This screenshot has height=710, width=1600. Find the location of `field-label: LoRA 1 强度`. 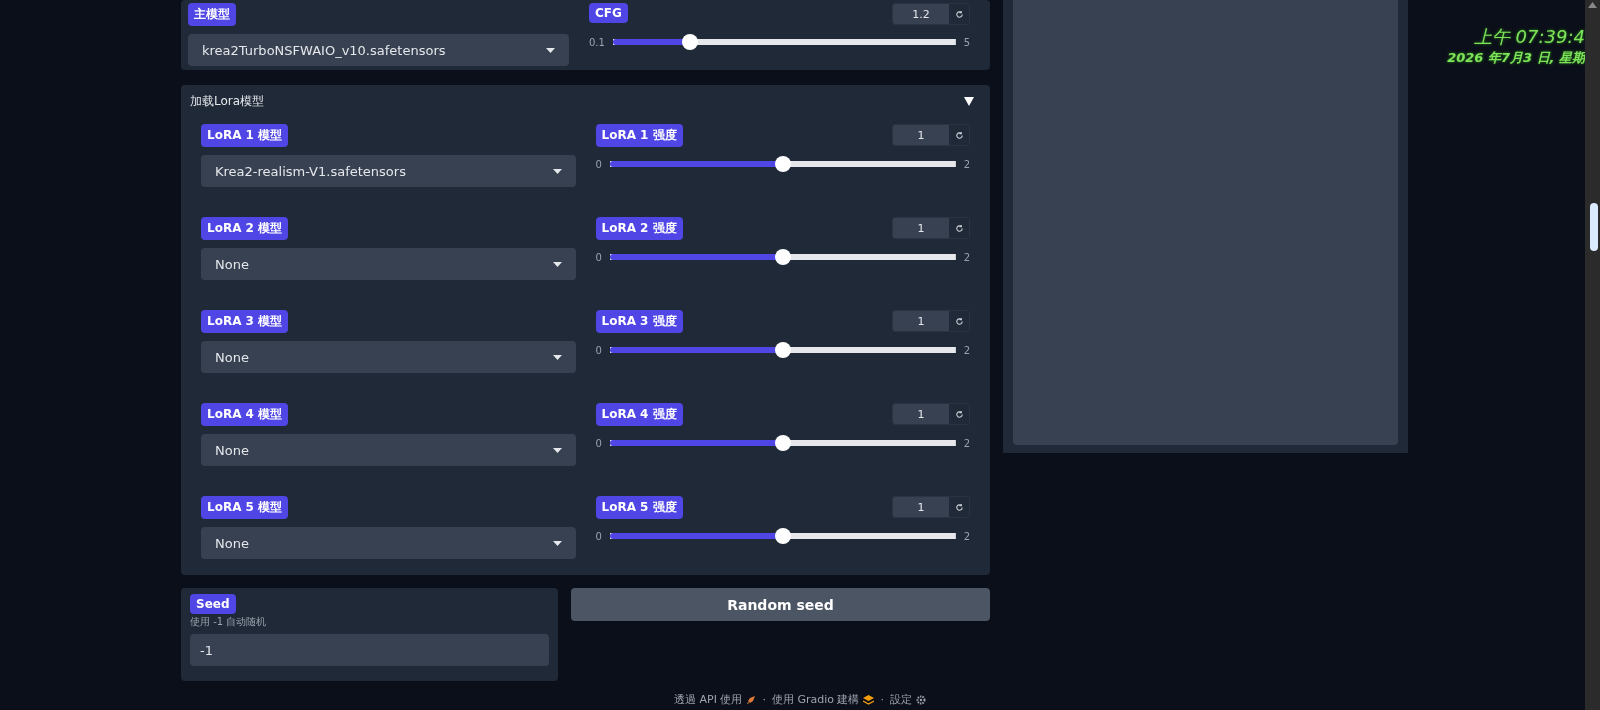

field-label: LoRA 1 强度 is located at coordinates (639, 135).